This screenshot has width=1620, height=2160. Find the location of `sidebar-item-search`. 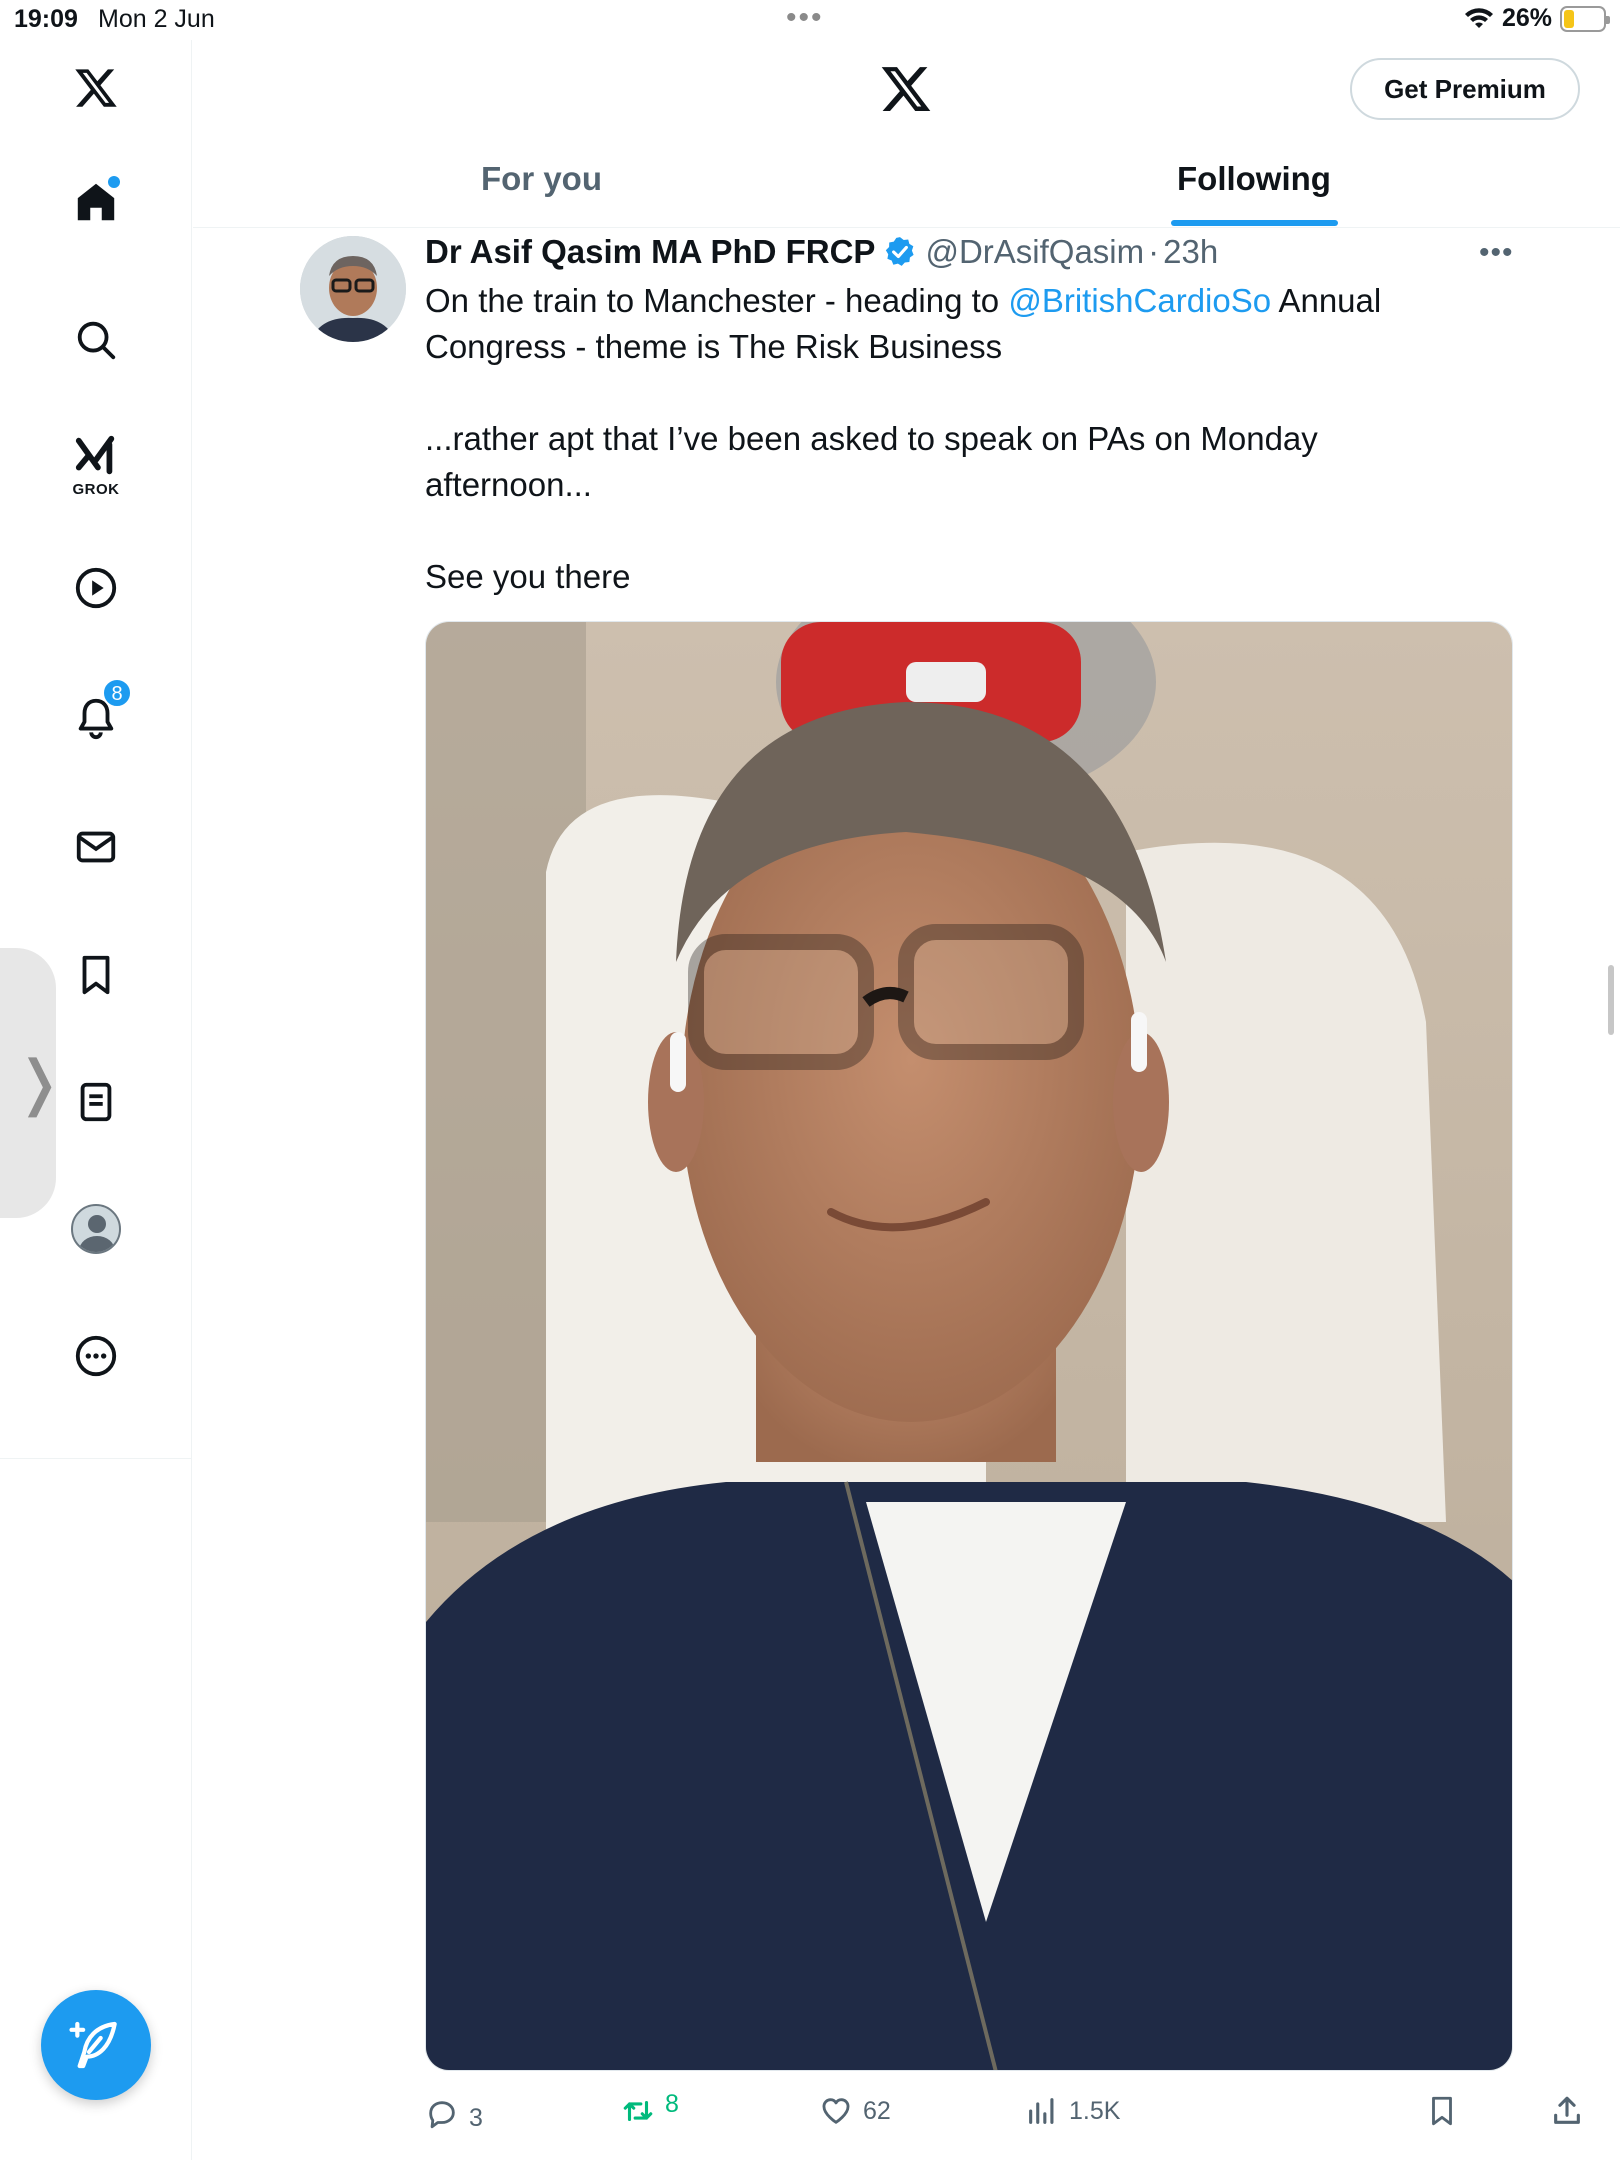

sidebar-item-search is located at coordinates (96, 340).